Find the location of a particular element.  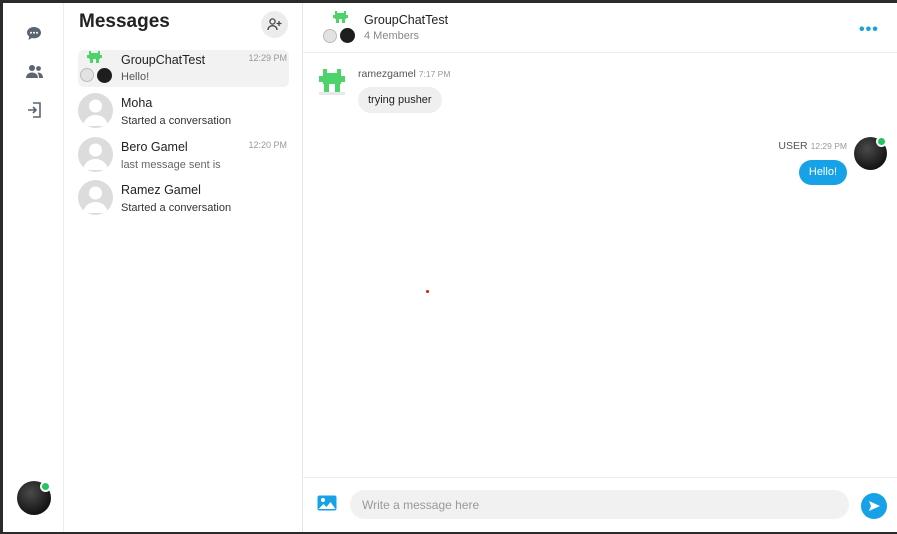

sender-name: ramezgamel is located at coordinates (387, 74).